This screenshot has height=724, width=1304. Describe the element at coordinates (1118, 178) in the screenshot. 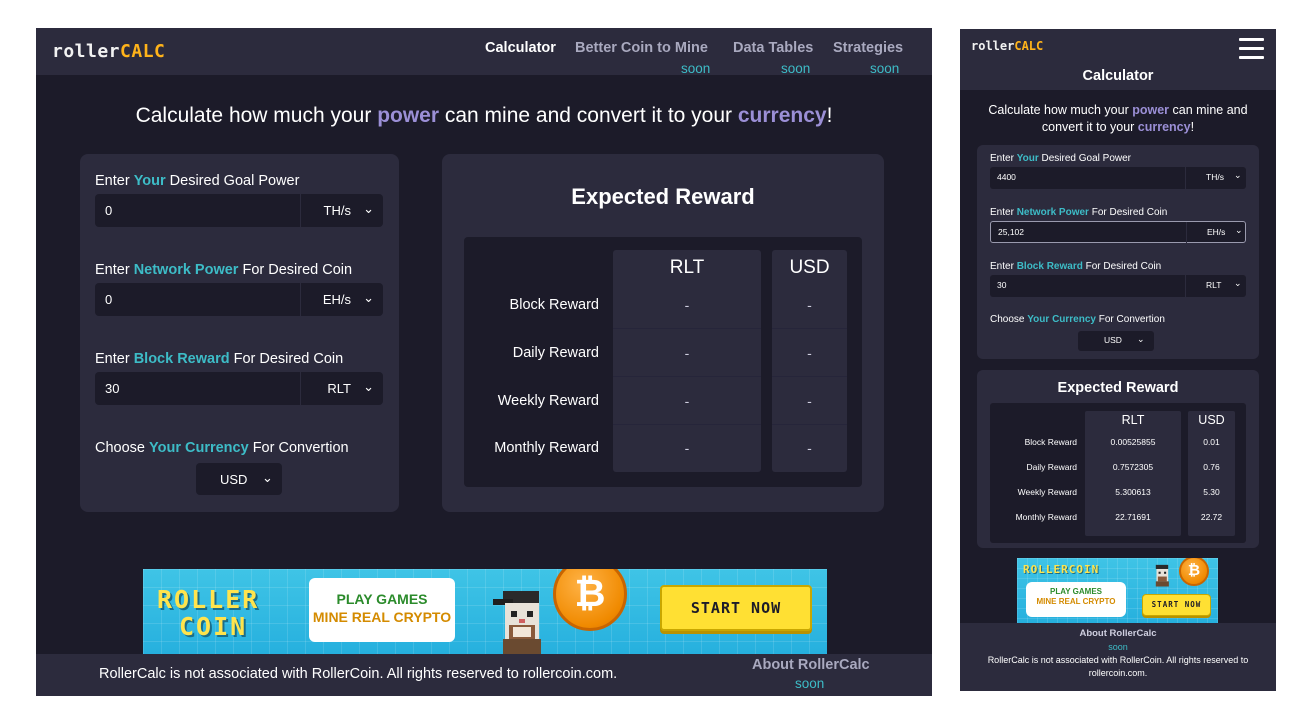

I see `power-input: 4400 TH/s ⌄` at that location.